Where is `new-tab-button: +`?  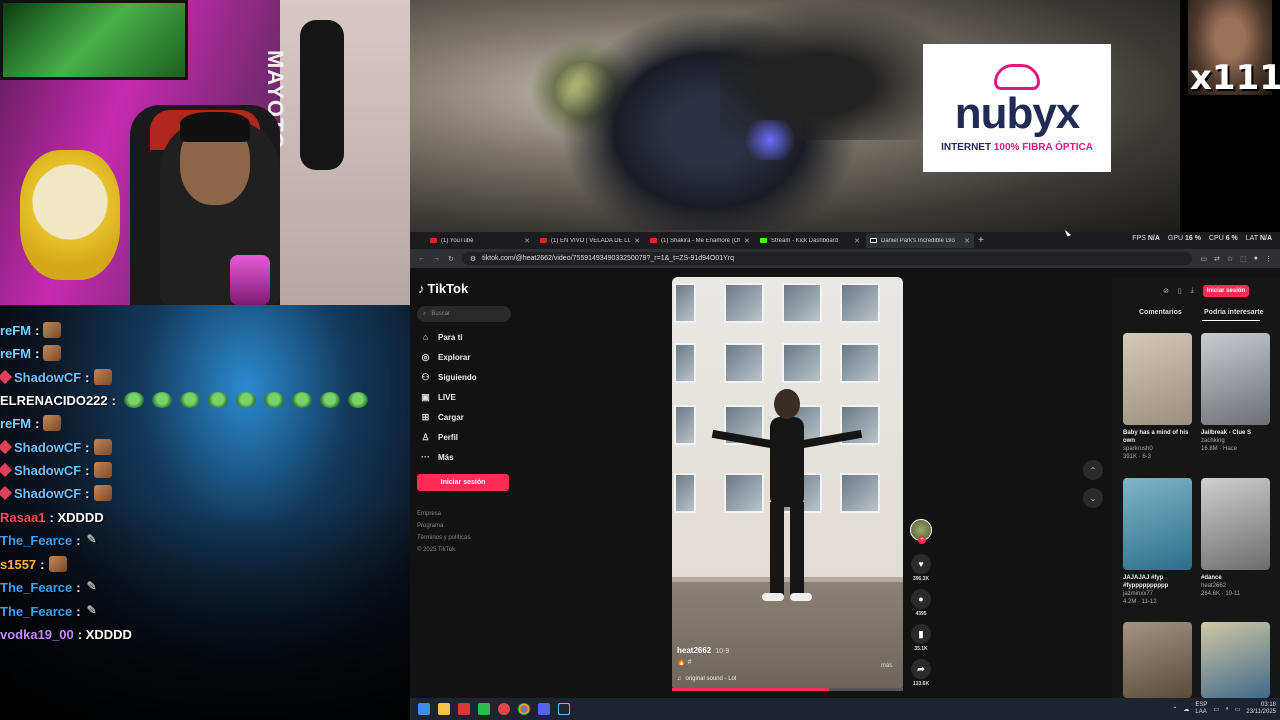
new-tab-button: + is located at coordinates (981, 240).